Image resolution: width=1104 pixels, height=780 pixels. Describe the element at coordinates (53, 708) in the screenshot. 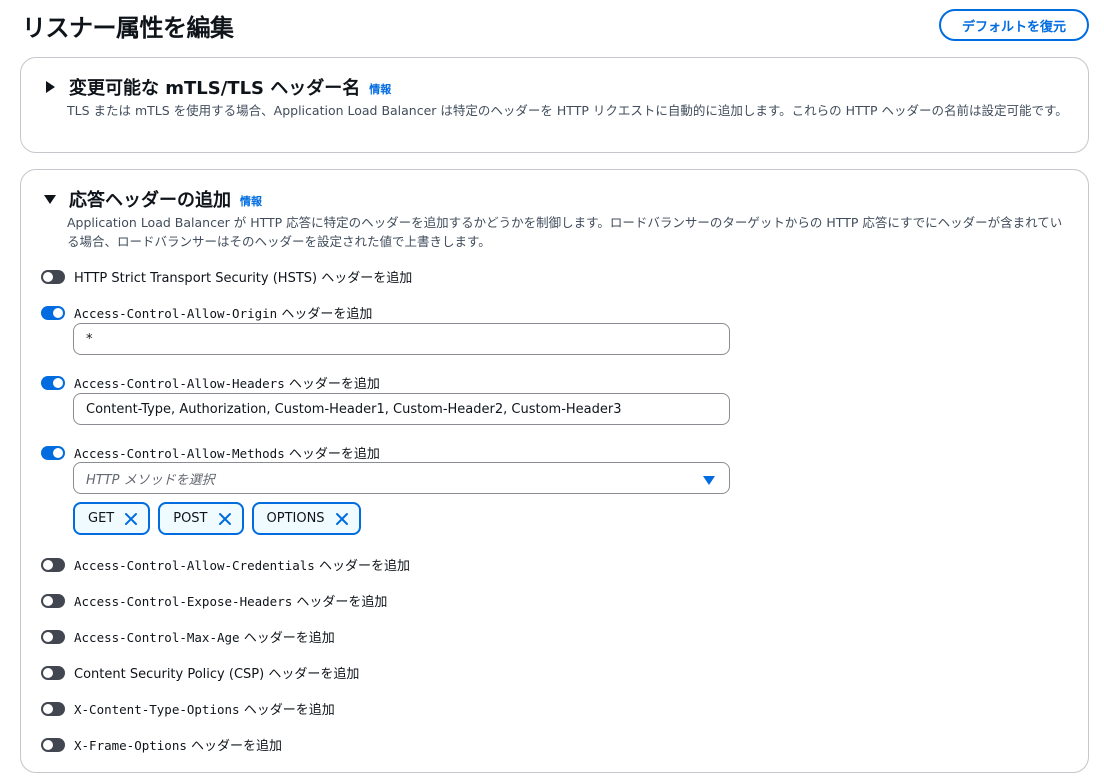

I see `x-content-type-options-toggle` at that location.